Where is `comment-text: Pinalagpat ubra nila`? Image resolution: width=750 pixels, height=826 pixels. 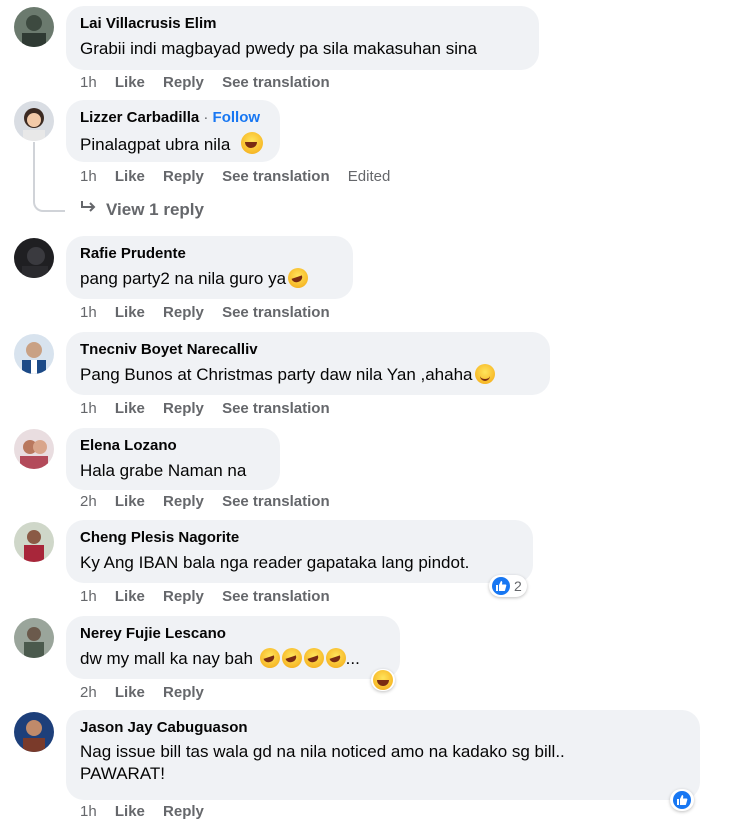 comment-text: Pinalagpat ubra nila is located at coordinates (173, 144).